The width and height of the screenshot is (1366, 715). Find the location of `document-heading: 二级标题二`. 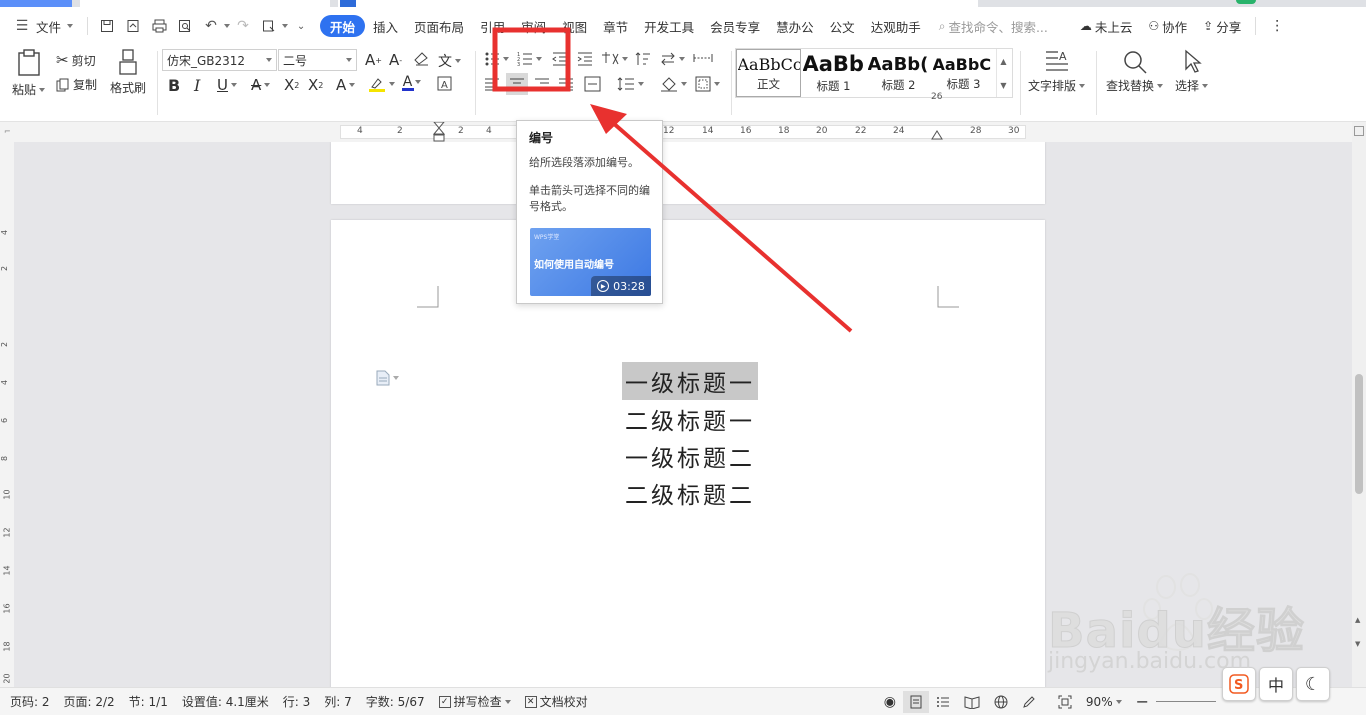

document-heading: 二级标题二 is located at coordinates (690, 493).